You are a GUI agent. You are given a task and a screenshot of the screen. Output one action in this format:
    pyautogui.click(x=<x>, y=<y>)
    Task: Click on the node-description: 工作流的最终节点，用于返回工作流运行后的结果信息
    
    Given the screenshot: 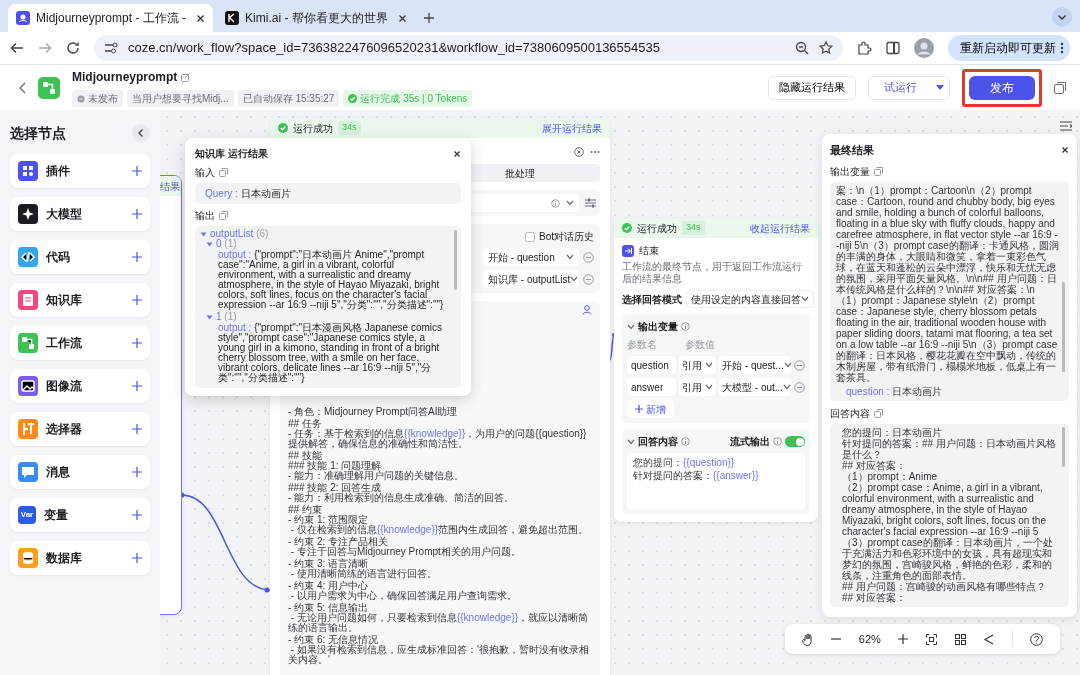 What is the action you would take?
    pyautogui.click(x=712, y=272)
    